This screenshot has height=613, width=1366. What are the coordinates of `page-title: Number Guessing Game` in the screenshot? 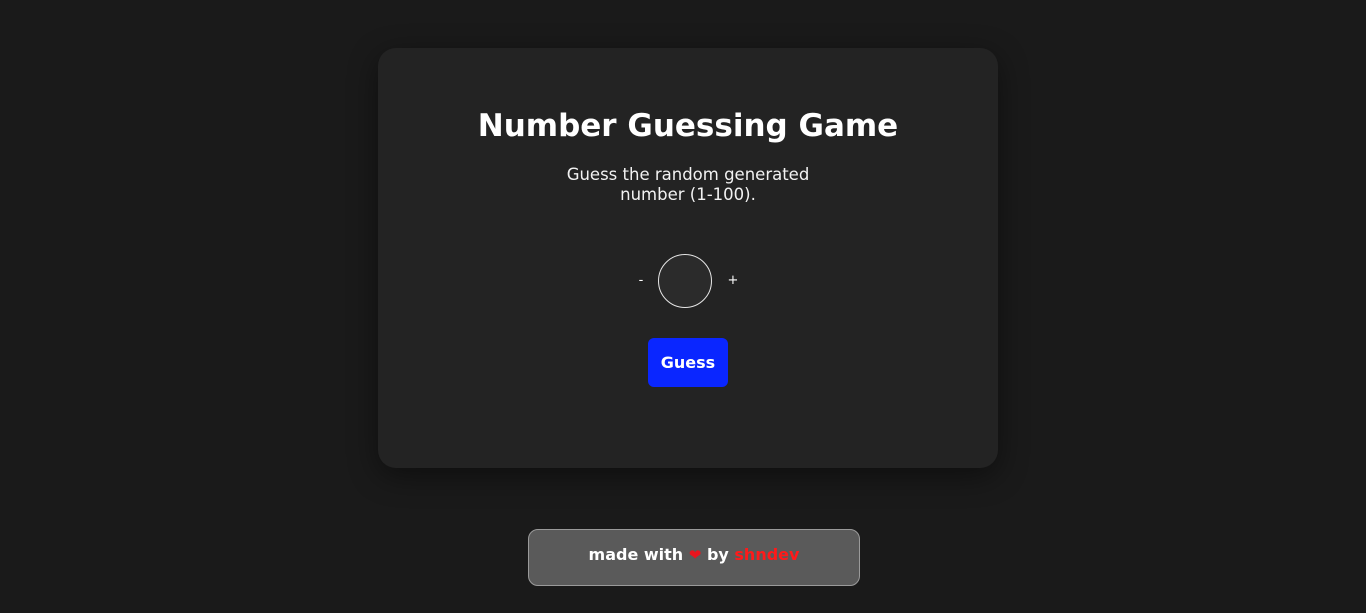 It's located at (688, 126).